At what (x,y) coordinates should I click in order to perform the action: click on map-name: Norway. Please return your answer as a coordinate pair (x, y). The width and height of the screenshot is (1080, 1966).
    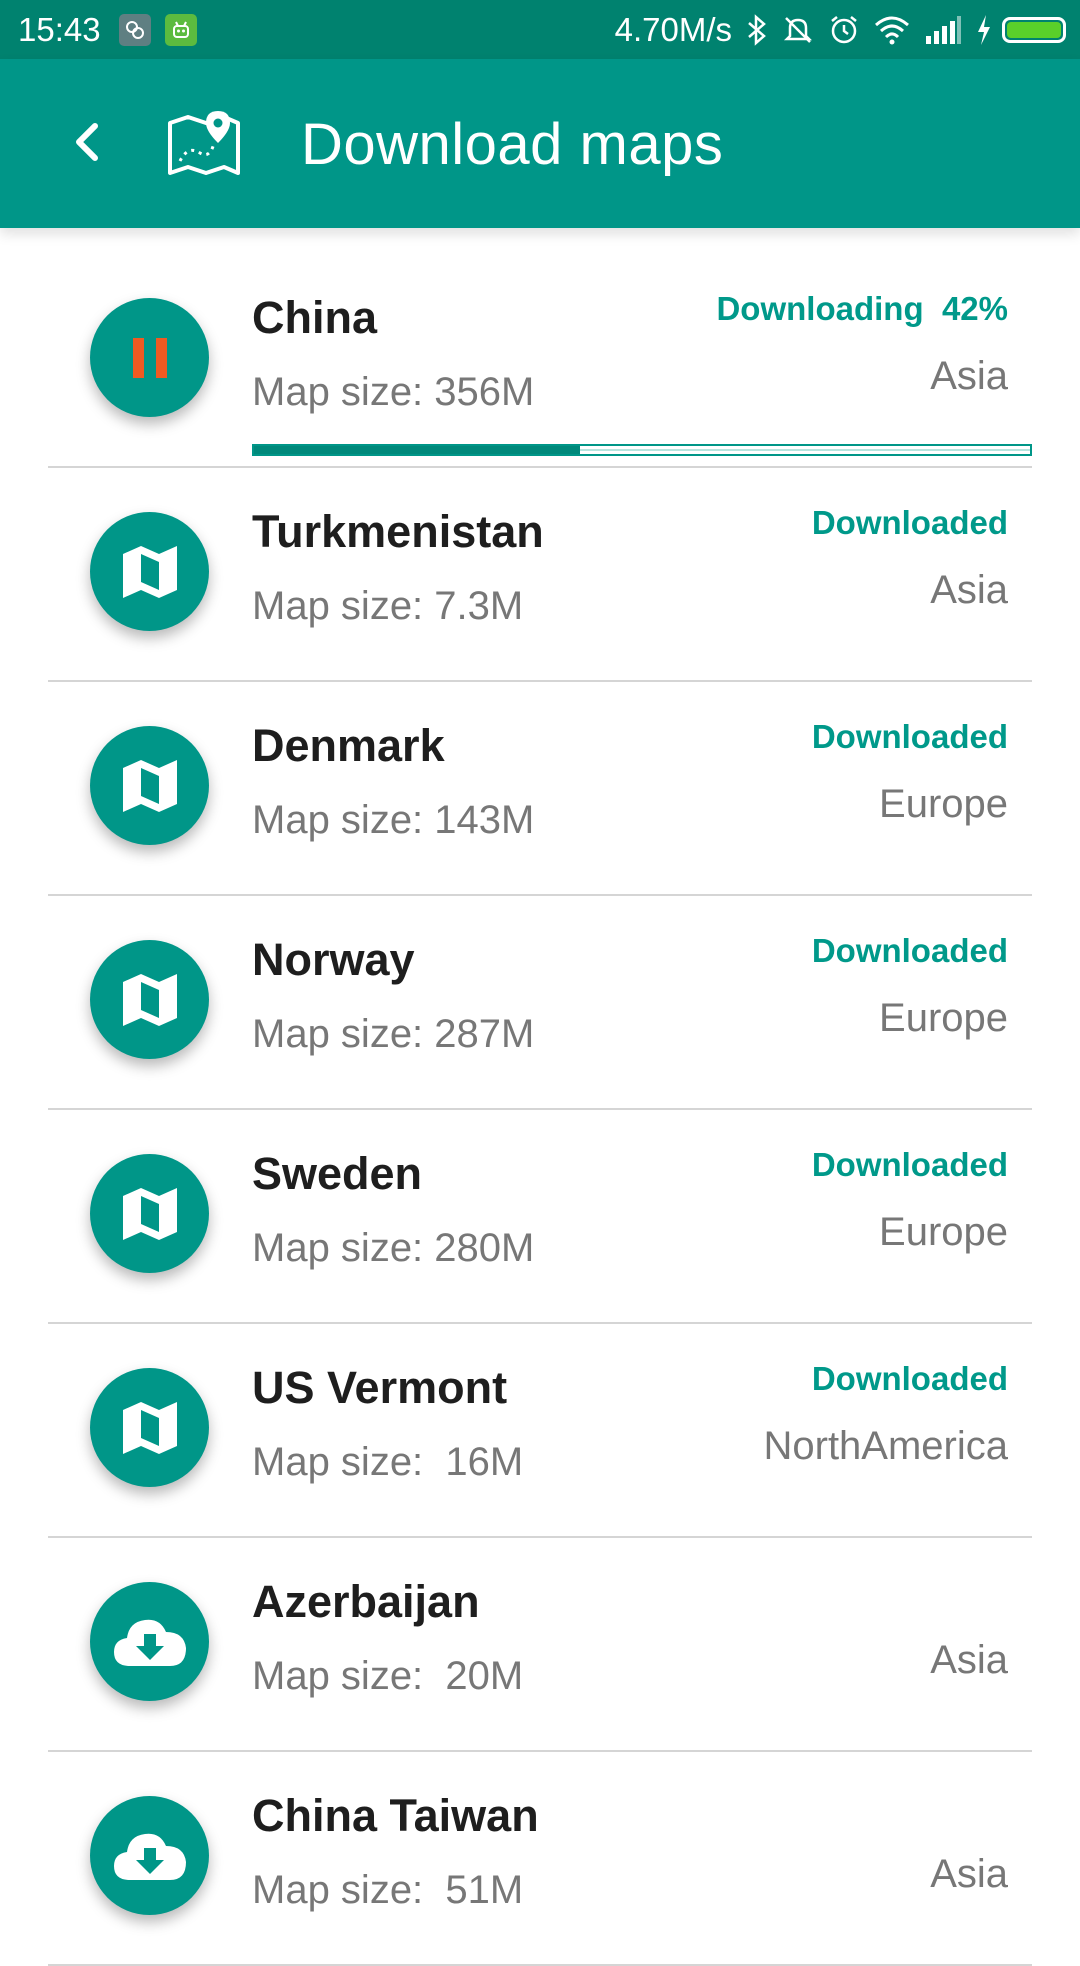
    Looking at the image, I should click on (333, 959).